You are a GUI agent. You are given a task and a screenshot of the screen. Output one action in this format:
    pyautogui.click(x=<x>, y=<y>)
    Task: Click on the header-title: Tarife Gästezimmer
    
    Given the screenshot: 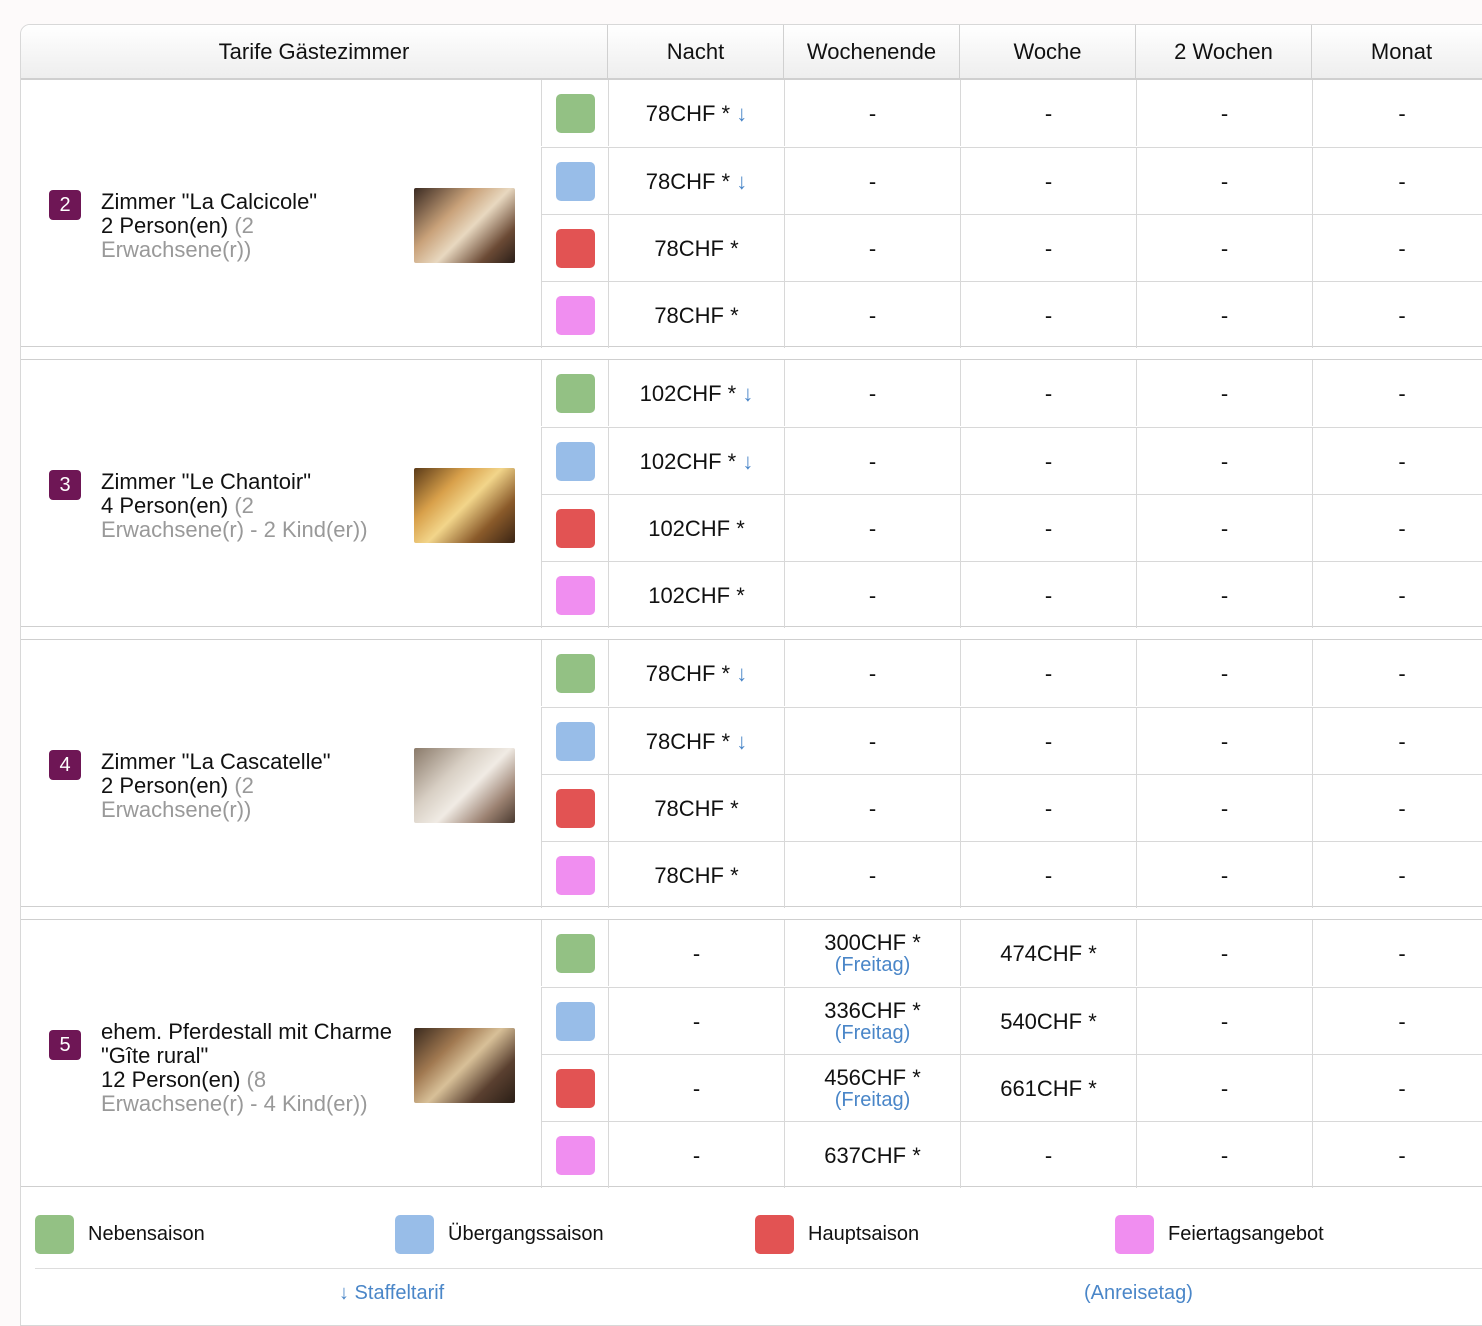 What is the action you would take?
    pyautogui.click(x=314, y=51)
    